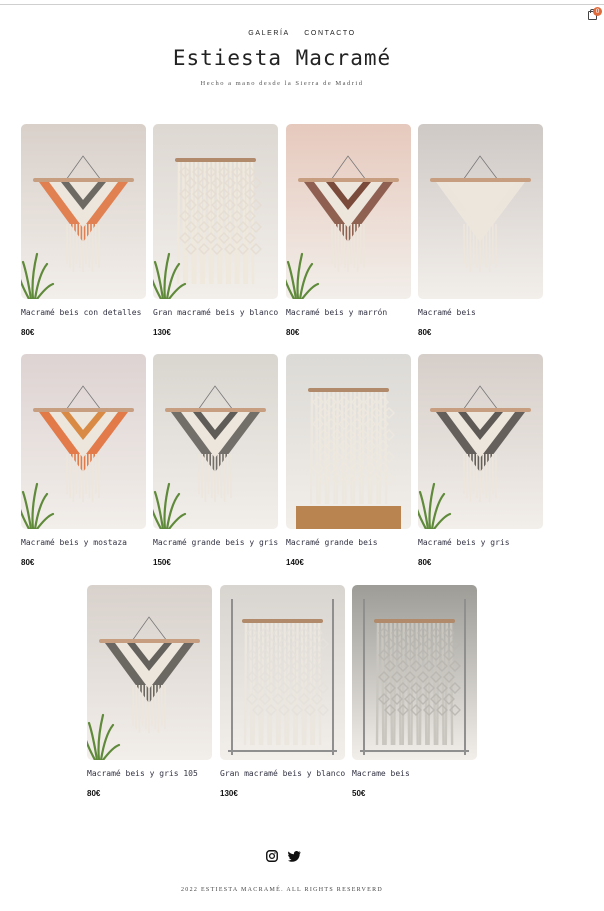 The width and height of the screenshot is (604, 911). I want to click on main-nav: GALERÍA CONTACTO, so click(302, 31).